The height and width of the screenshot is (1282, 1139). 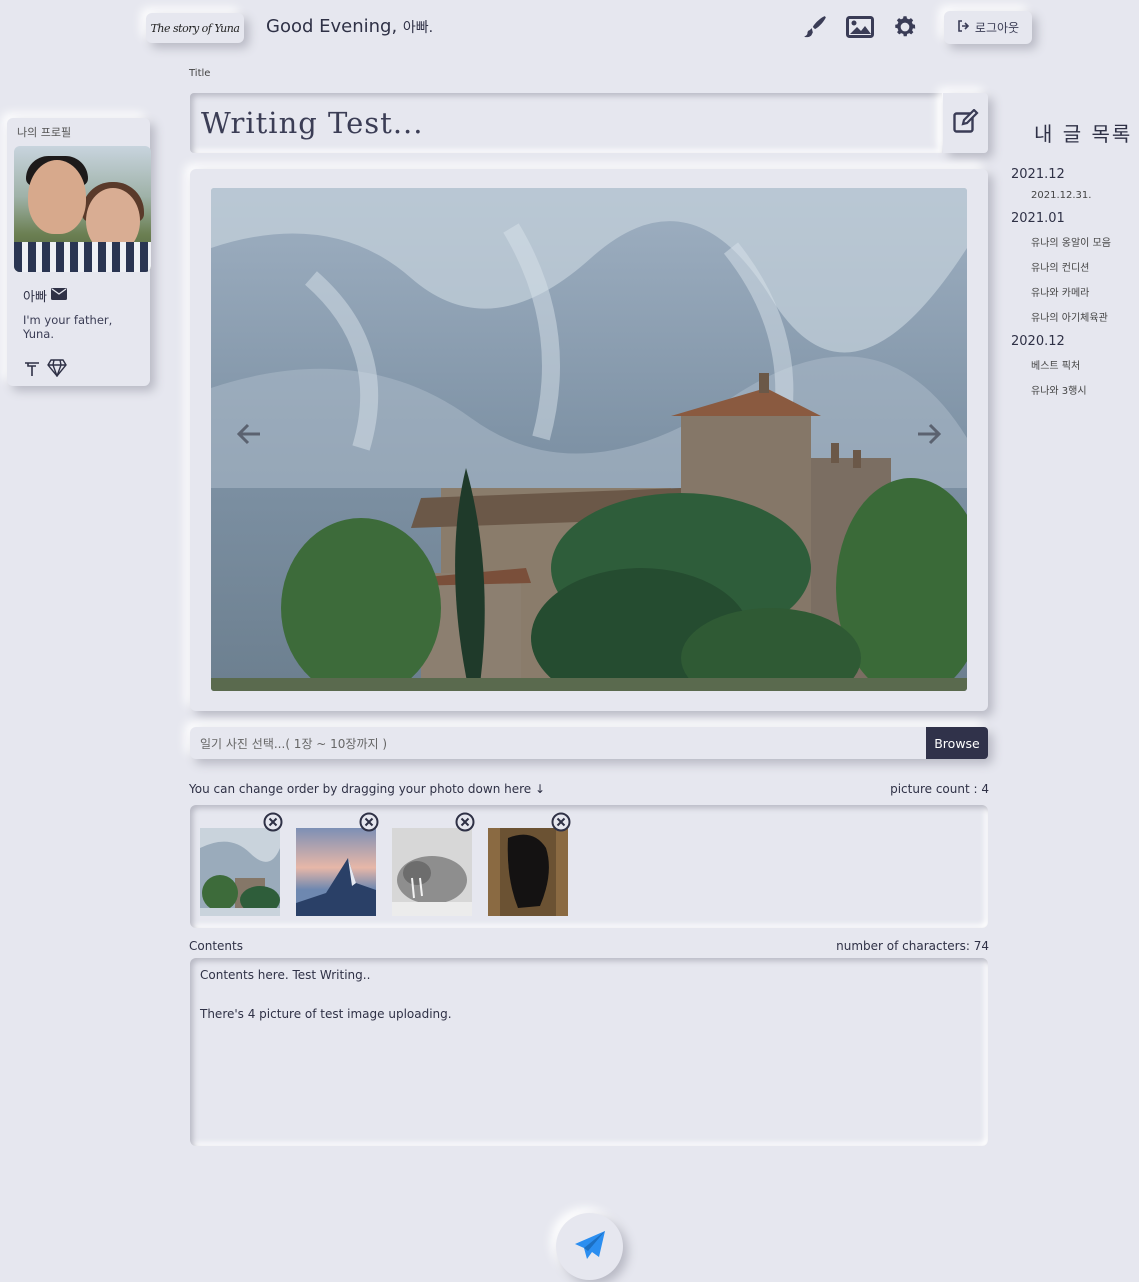 What do you see at coordinates (860, 27) in the screenshot?
I see `image-icon` at bounding box center [860, 27].